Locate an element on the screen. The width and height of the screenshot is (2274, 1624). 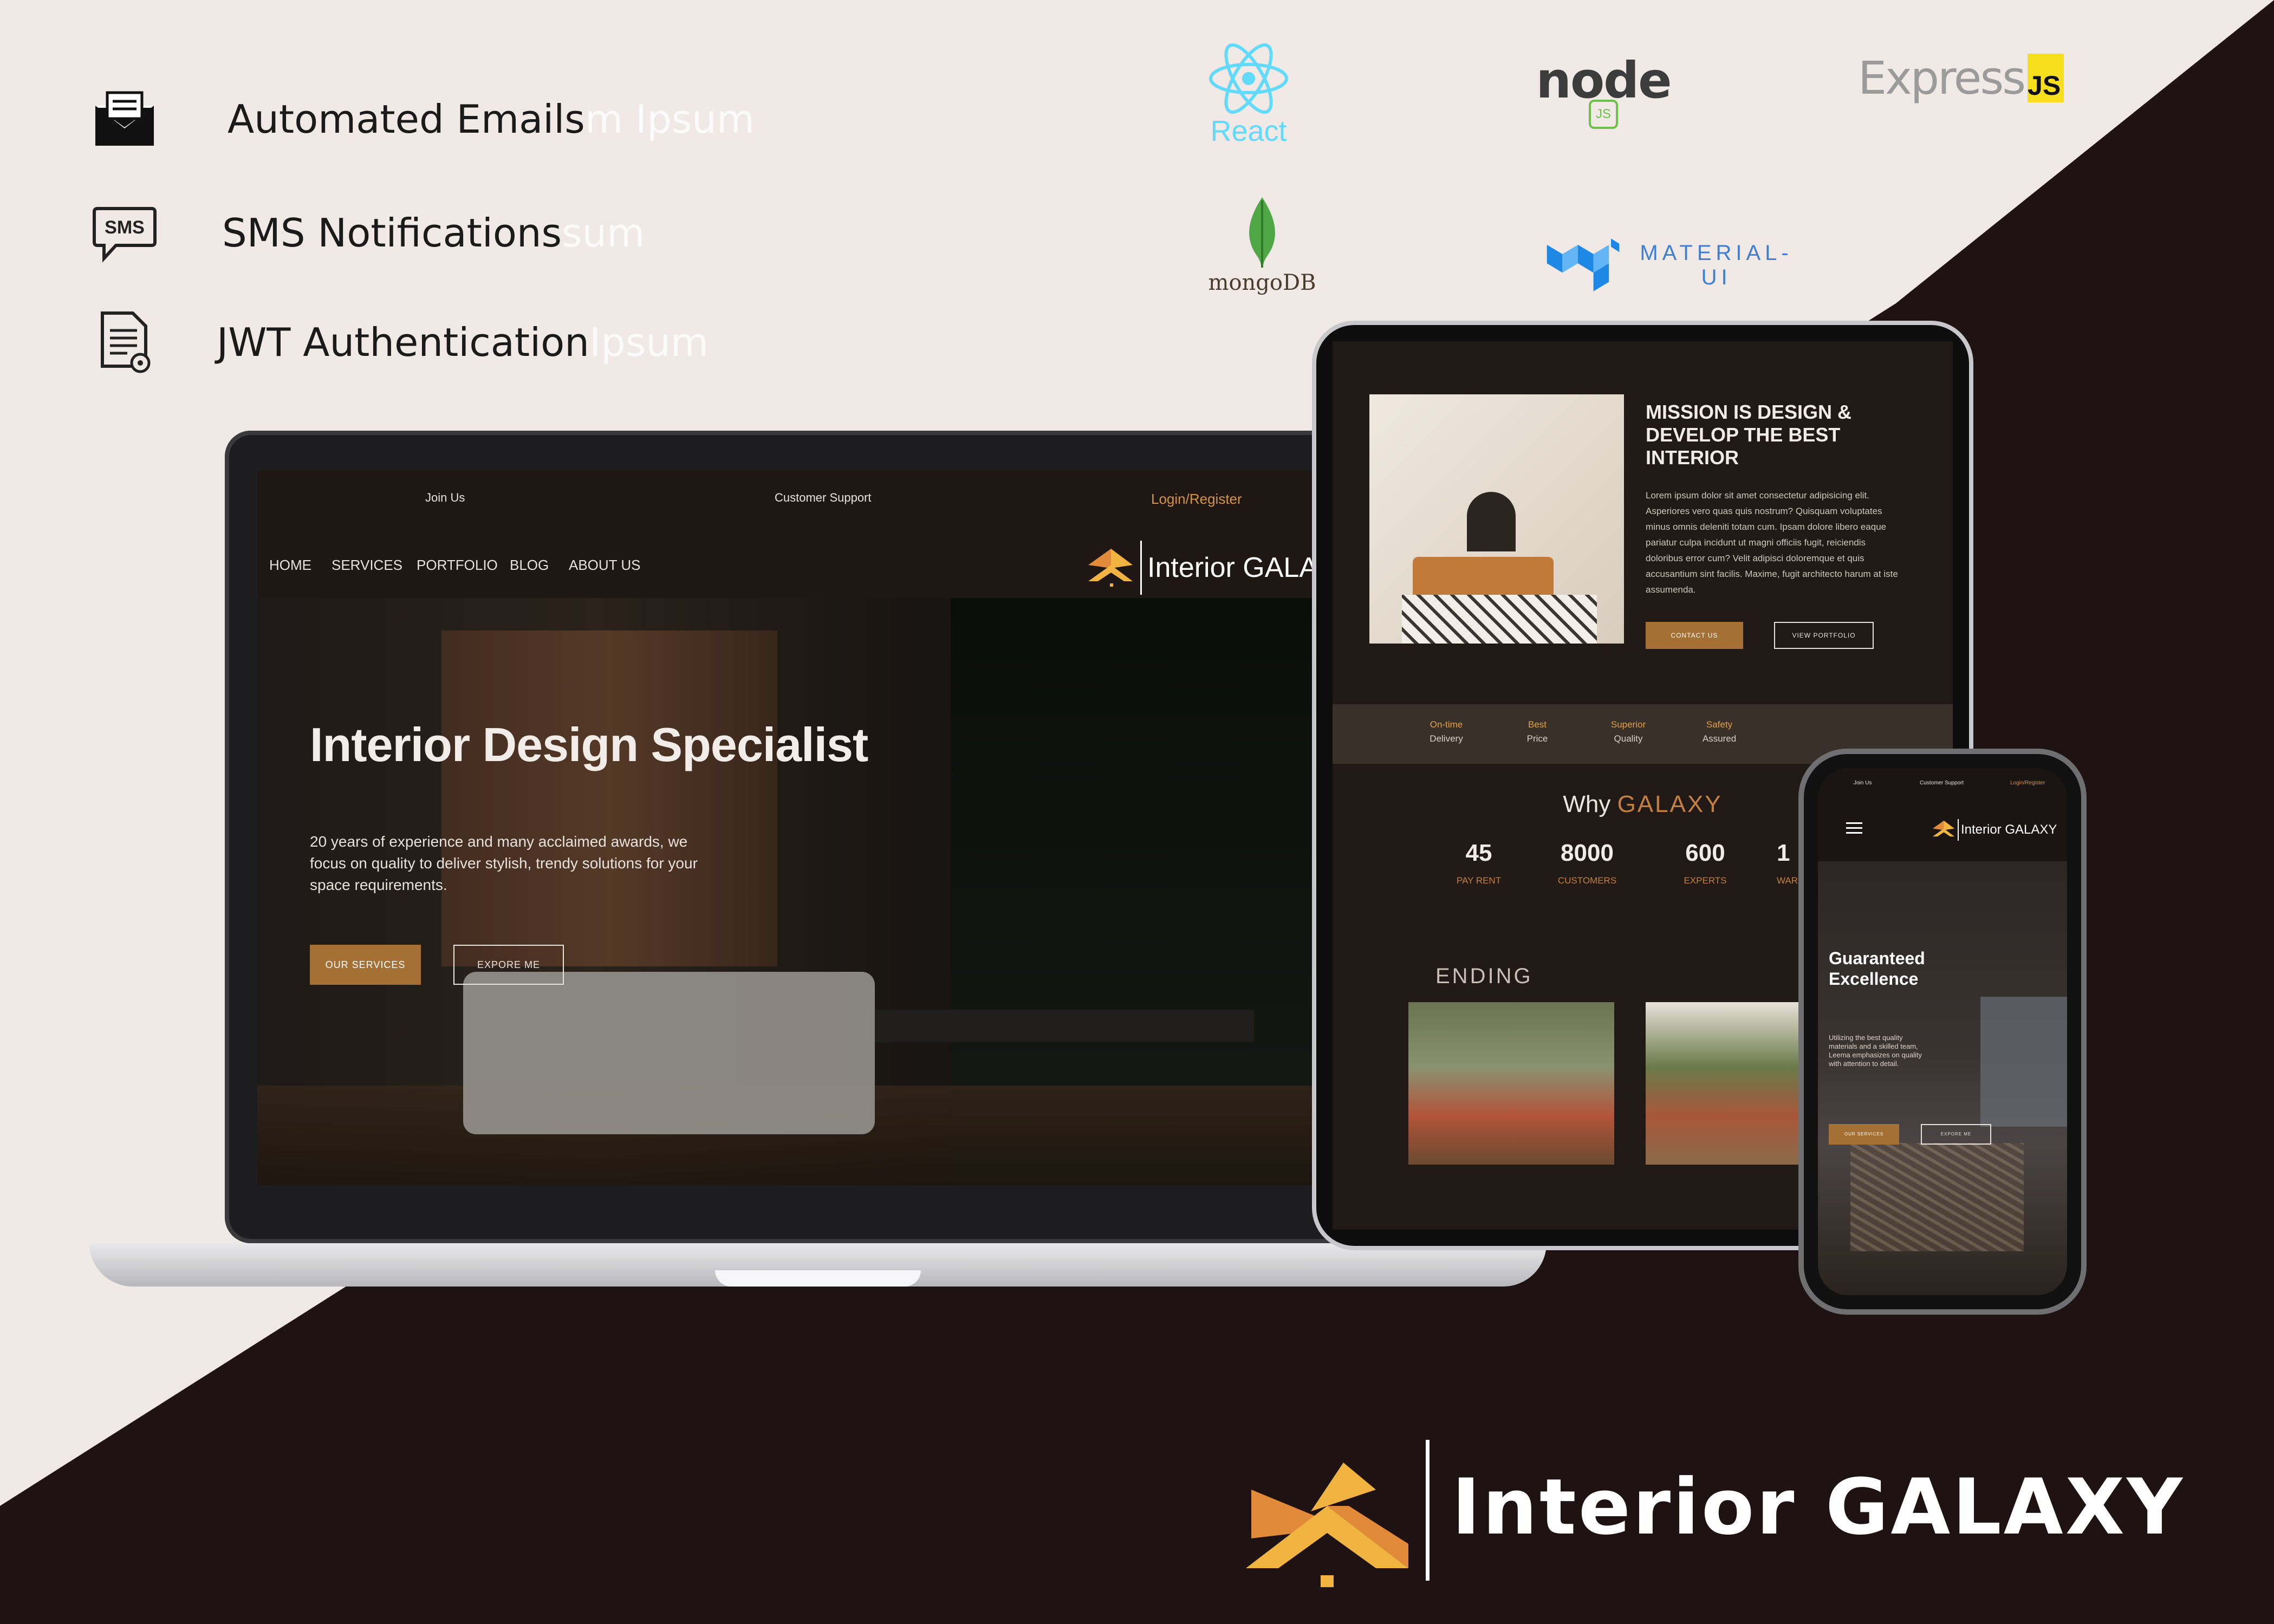
hamburger-menu-icon is located at coordinates (1854, 828).